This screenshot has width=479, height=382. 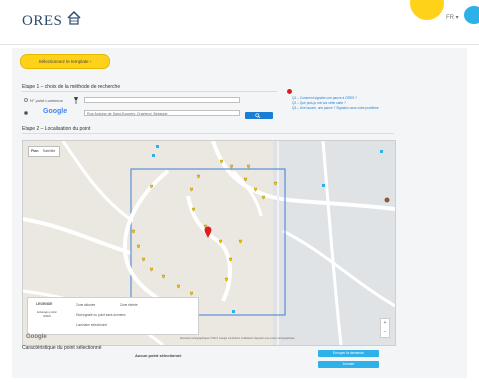 What do you see at coordinates (385, 323) in the screenshot?
I see `zoom-in-button: +` at bounding box center [385, 323].